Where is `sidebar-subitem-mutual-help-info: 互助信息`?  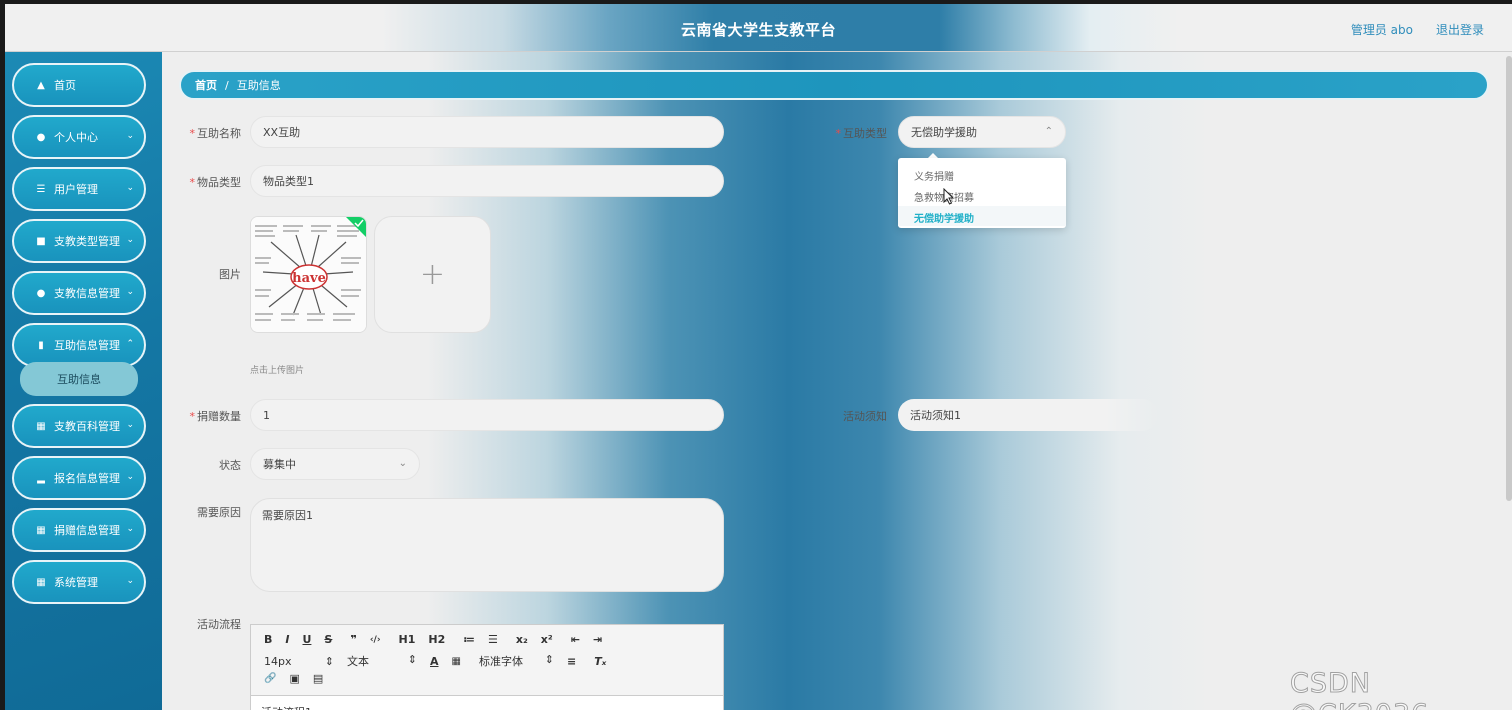
sidebar-subitem-mutual-help-info: 互助信息 is located at coordinates (79, 379).